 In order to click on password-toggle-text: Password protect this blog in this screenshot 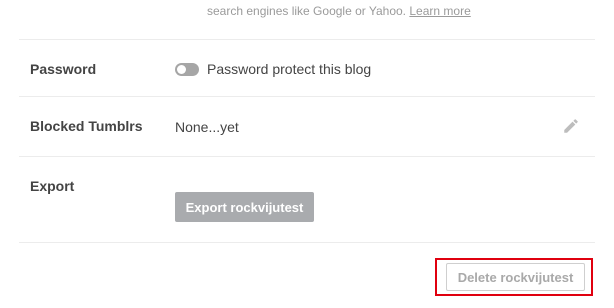, I will do `click(289, 69)`.